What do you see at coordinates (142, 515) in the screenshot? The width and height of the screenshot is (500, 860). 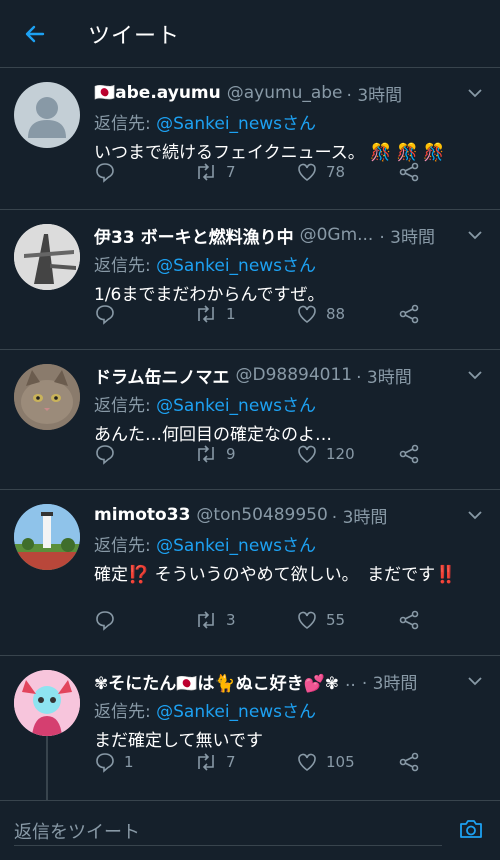 I see `display-name: mimoto33` at bounding box center [142, 515].